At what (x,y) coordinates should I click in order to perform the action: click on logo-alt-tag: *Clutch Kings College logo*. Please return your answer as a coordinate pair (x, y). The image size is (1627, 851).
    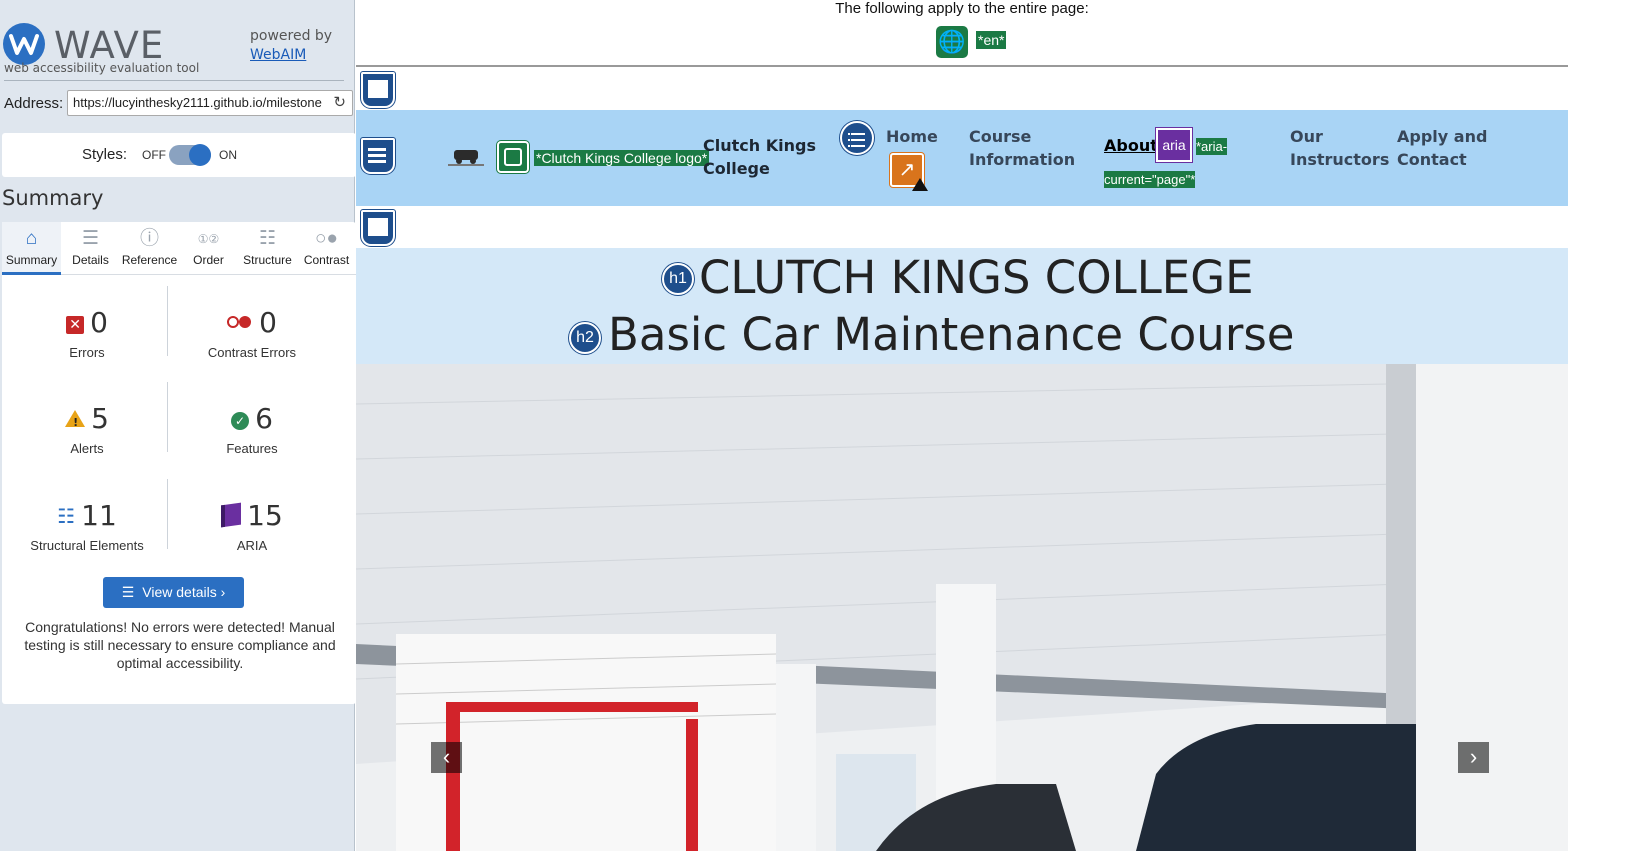
    Looking at the image, I should click on (622, 158).